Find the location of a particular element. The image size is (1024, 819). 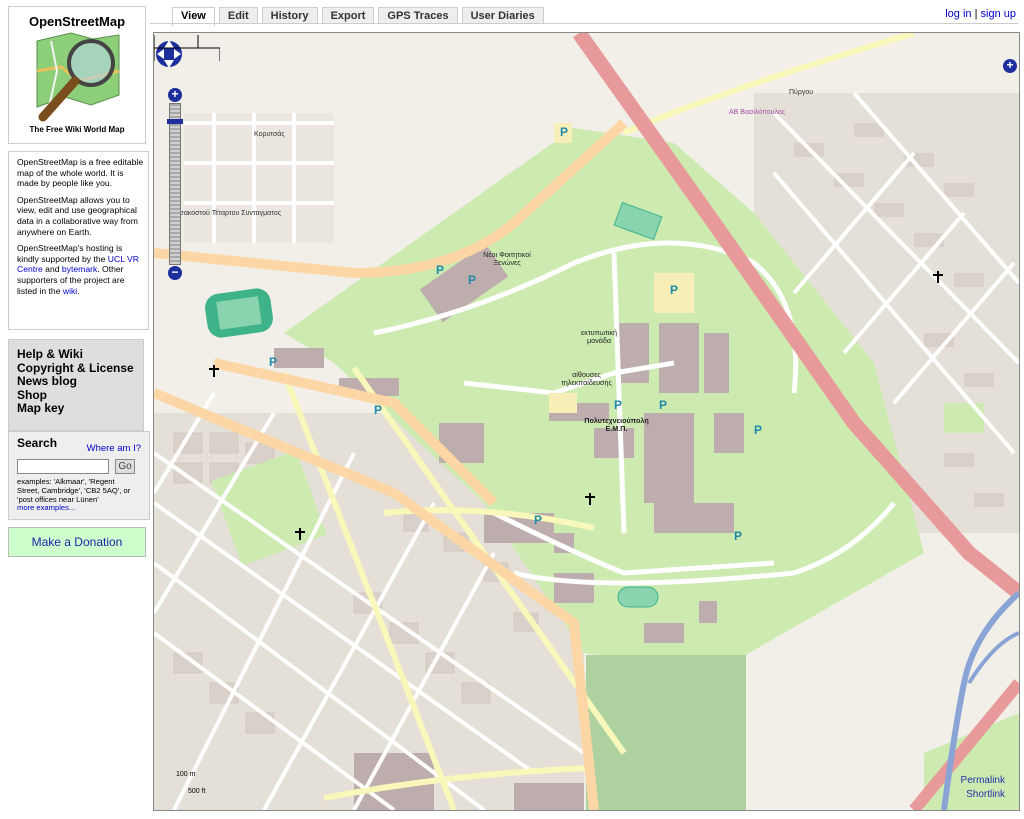

map-key-link: Map key is located at coordinates (80, 408).